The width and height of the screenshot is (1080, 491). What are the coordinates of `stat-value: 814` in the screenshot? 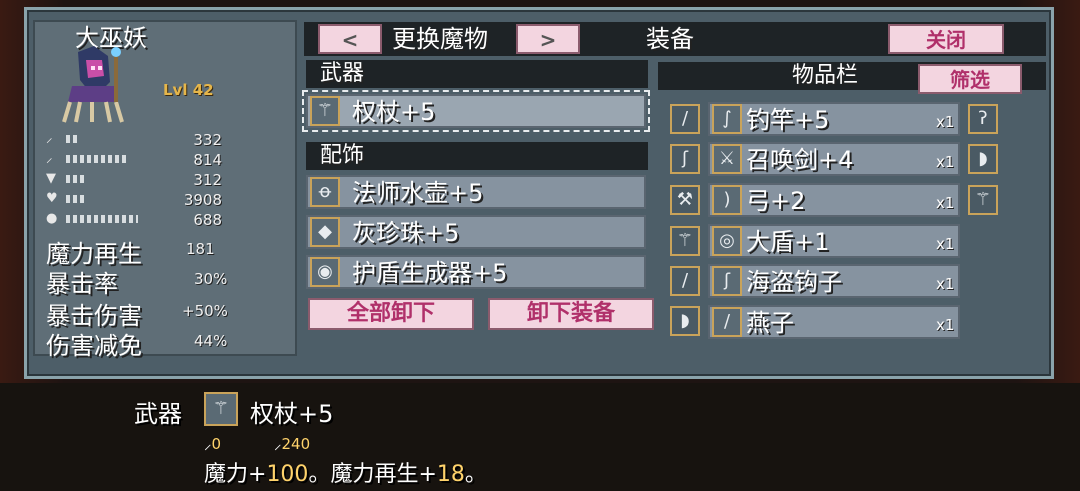 It's located at (207, 160).